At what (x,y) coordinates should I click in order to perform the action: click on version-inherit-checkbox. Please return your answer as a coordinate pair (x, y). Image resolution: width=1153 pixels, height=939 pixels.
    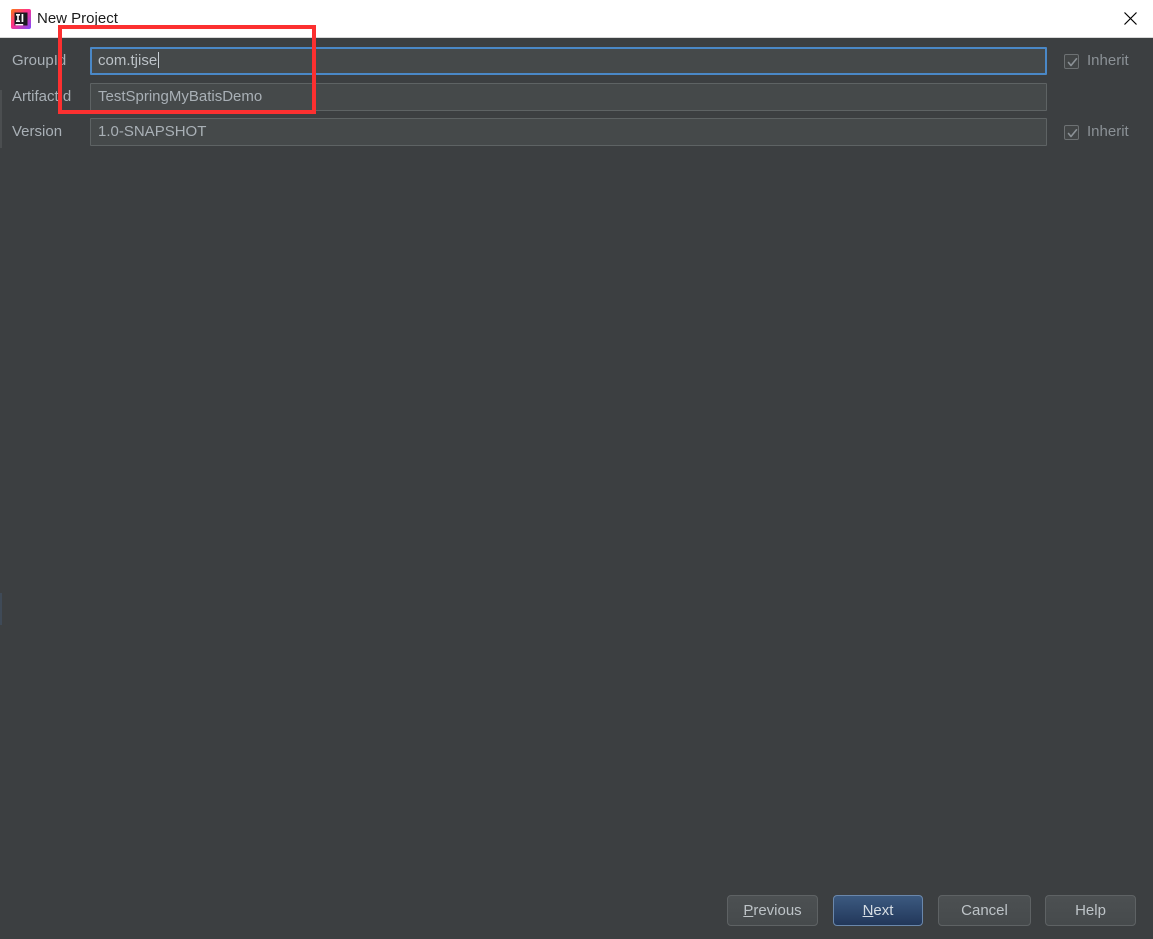
    Looking at the image, I should click on (1071, 132).